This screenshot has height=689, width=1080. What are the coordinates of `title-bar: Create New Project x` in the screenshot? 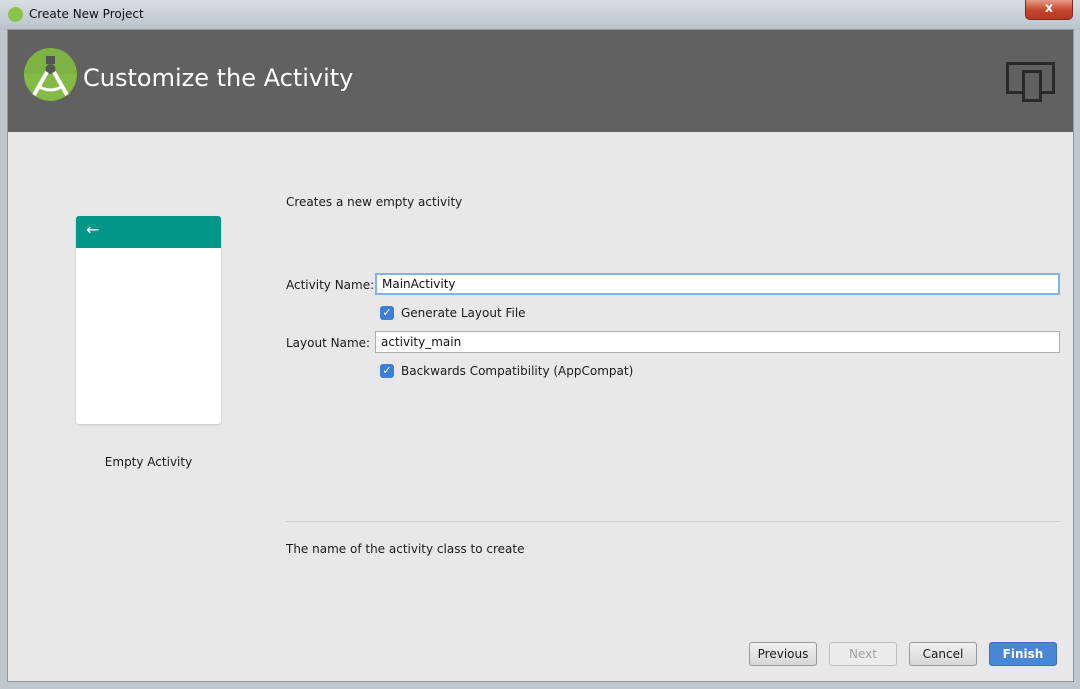 It's located at (540, 15).